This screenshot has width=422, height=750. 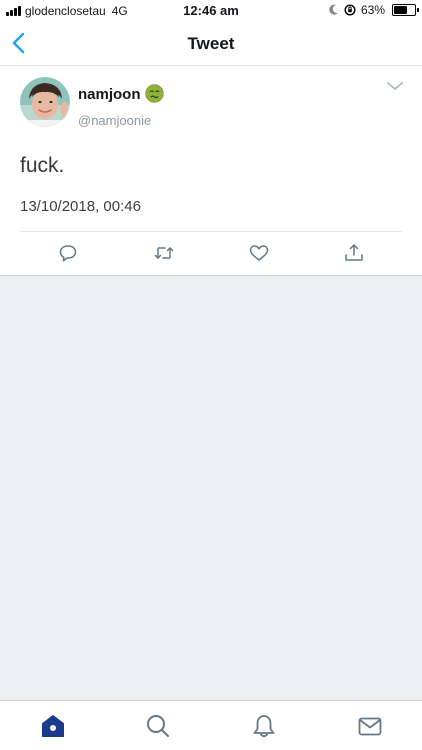 I want to click on tab-bar, so click(x=211, y=725).